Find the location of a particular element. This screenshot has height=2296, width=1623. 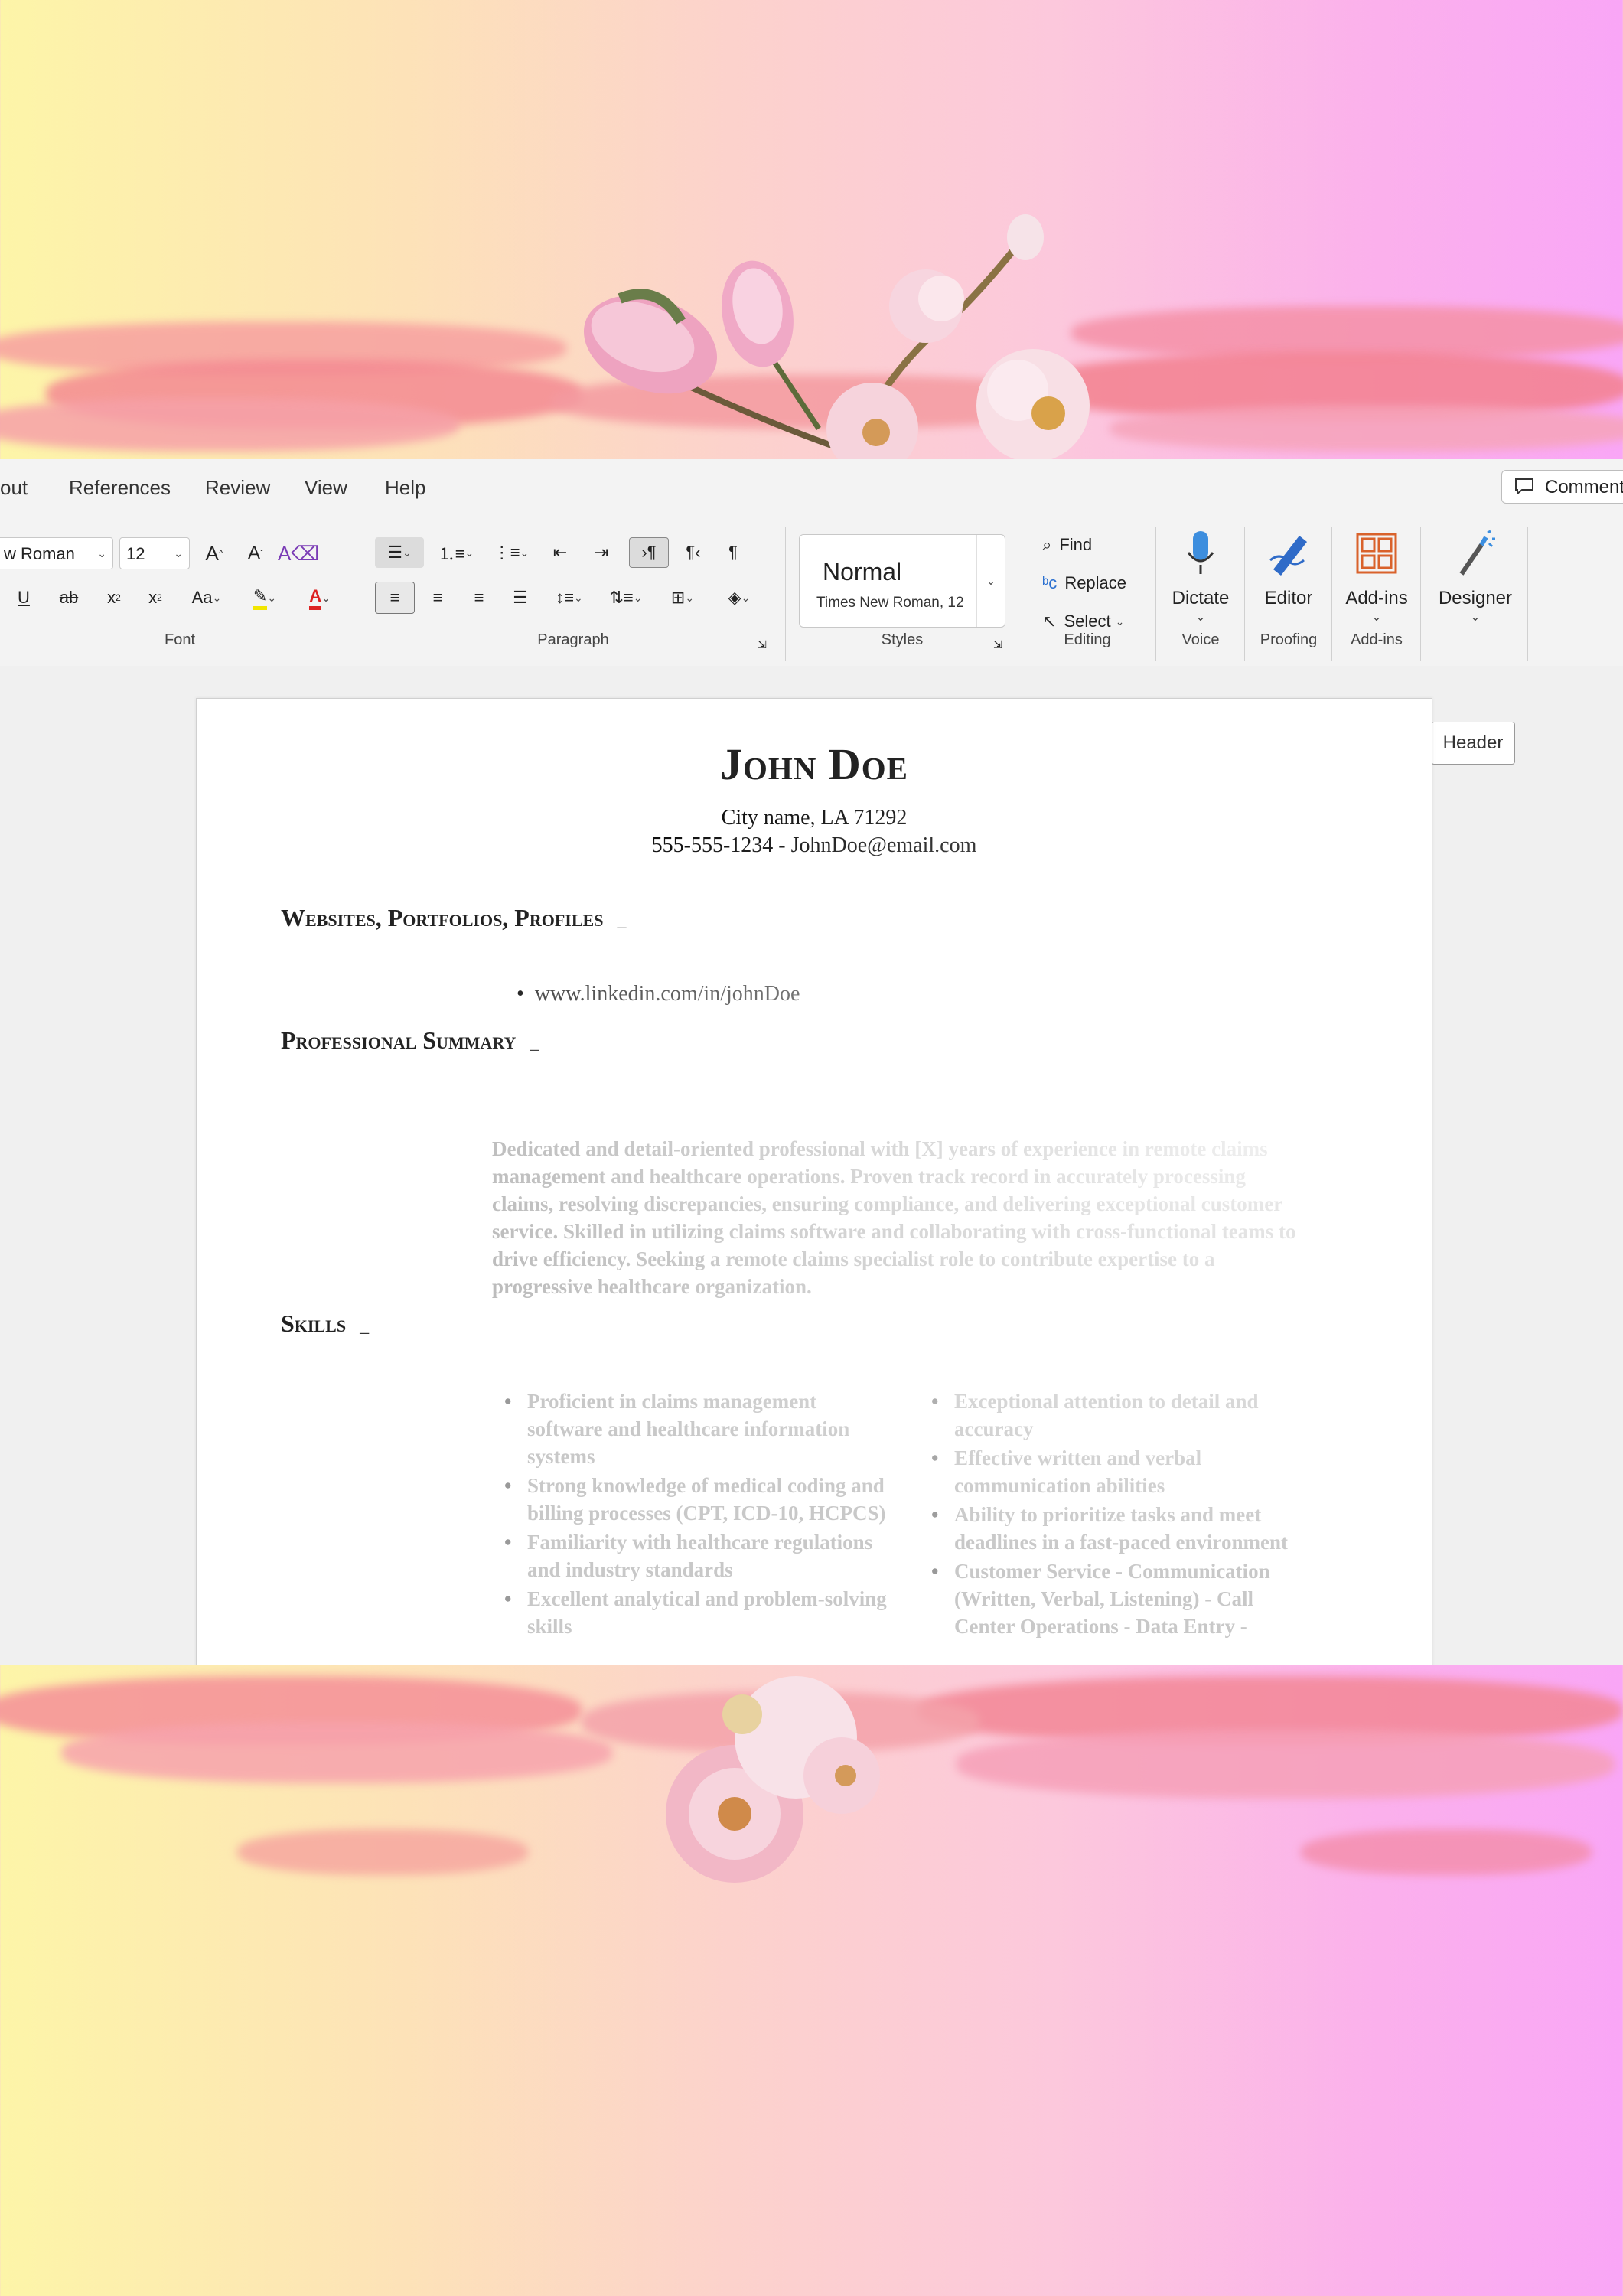

font-color-icon: A ⌄ is located at coordinates (320, 597).